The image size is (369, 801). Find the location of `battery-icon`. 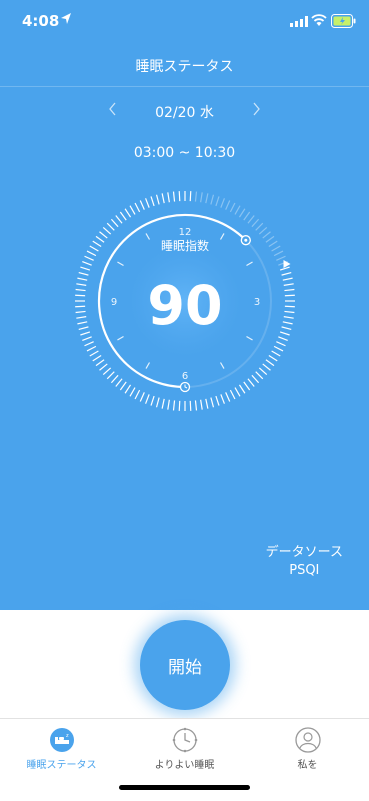

battery-icon is located at coordinates (343, 21).